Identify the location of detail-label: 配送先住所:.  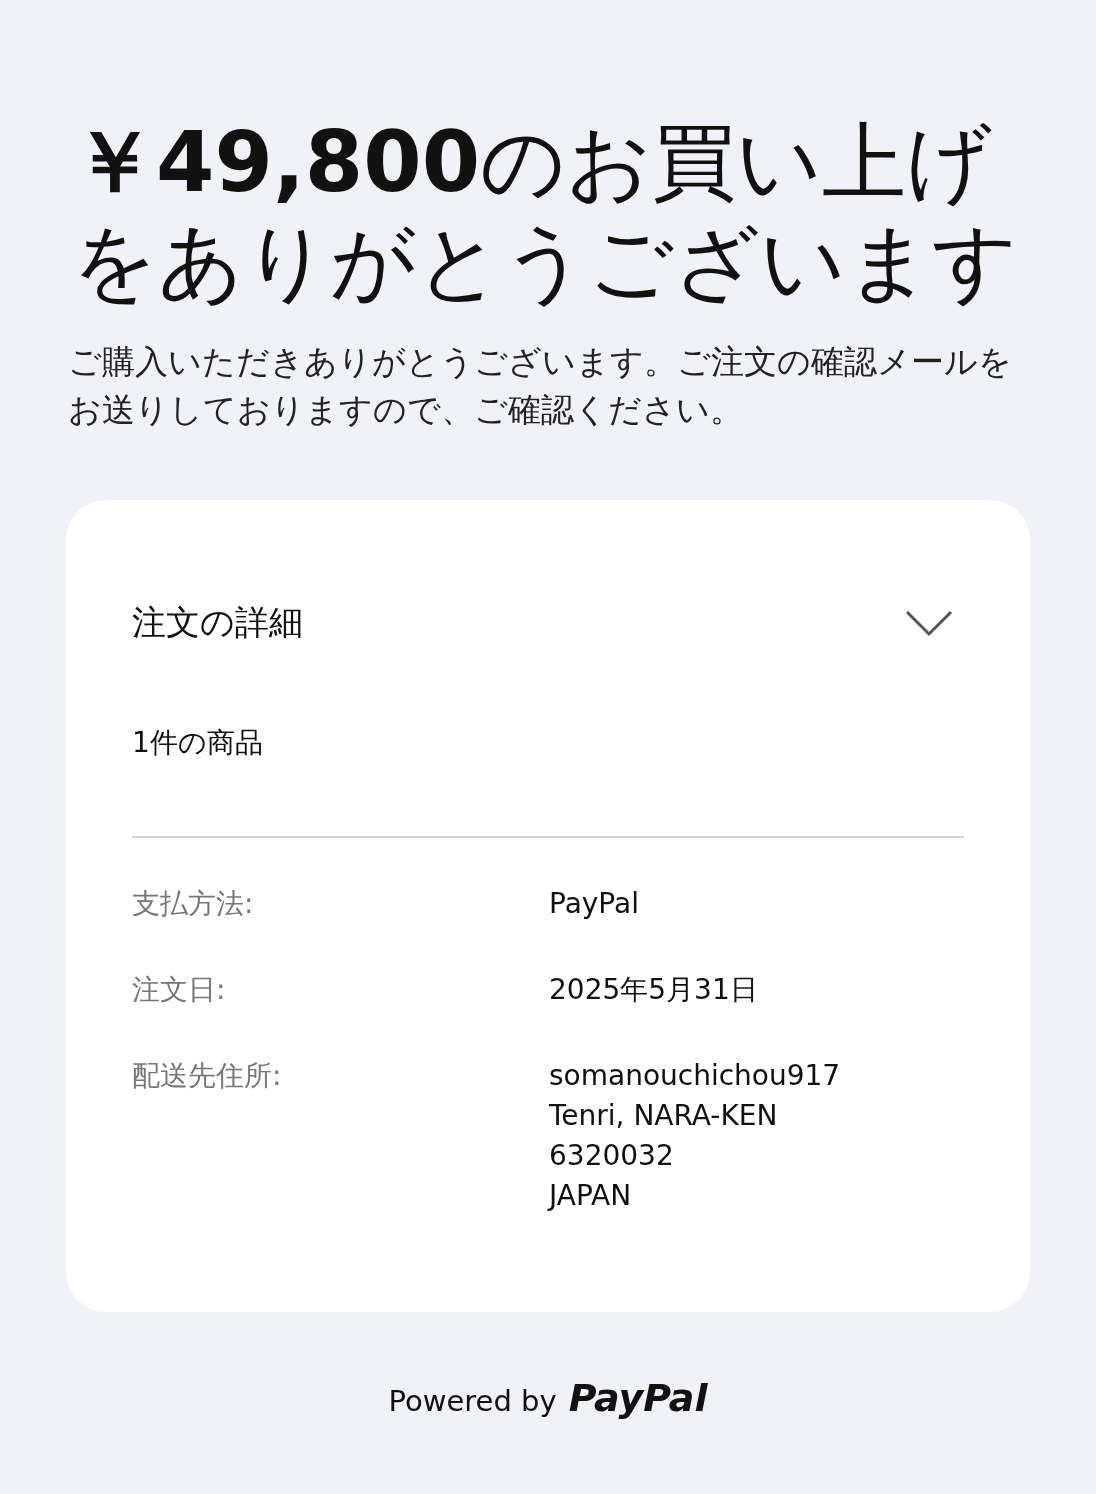
(207, 1076).